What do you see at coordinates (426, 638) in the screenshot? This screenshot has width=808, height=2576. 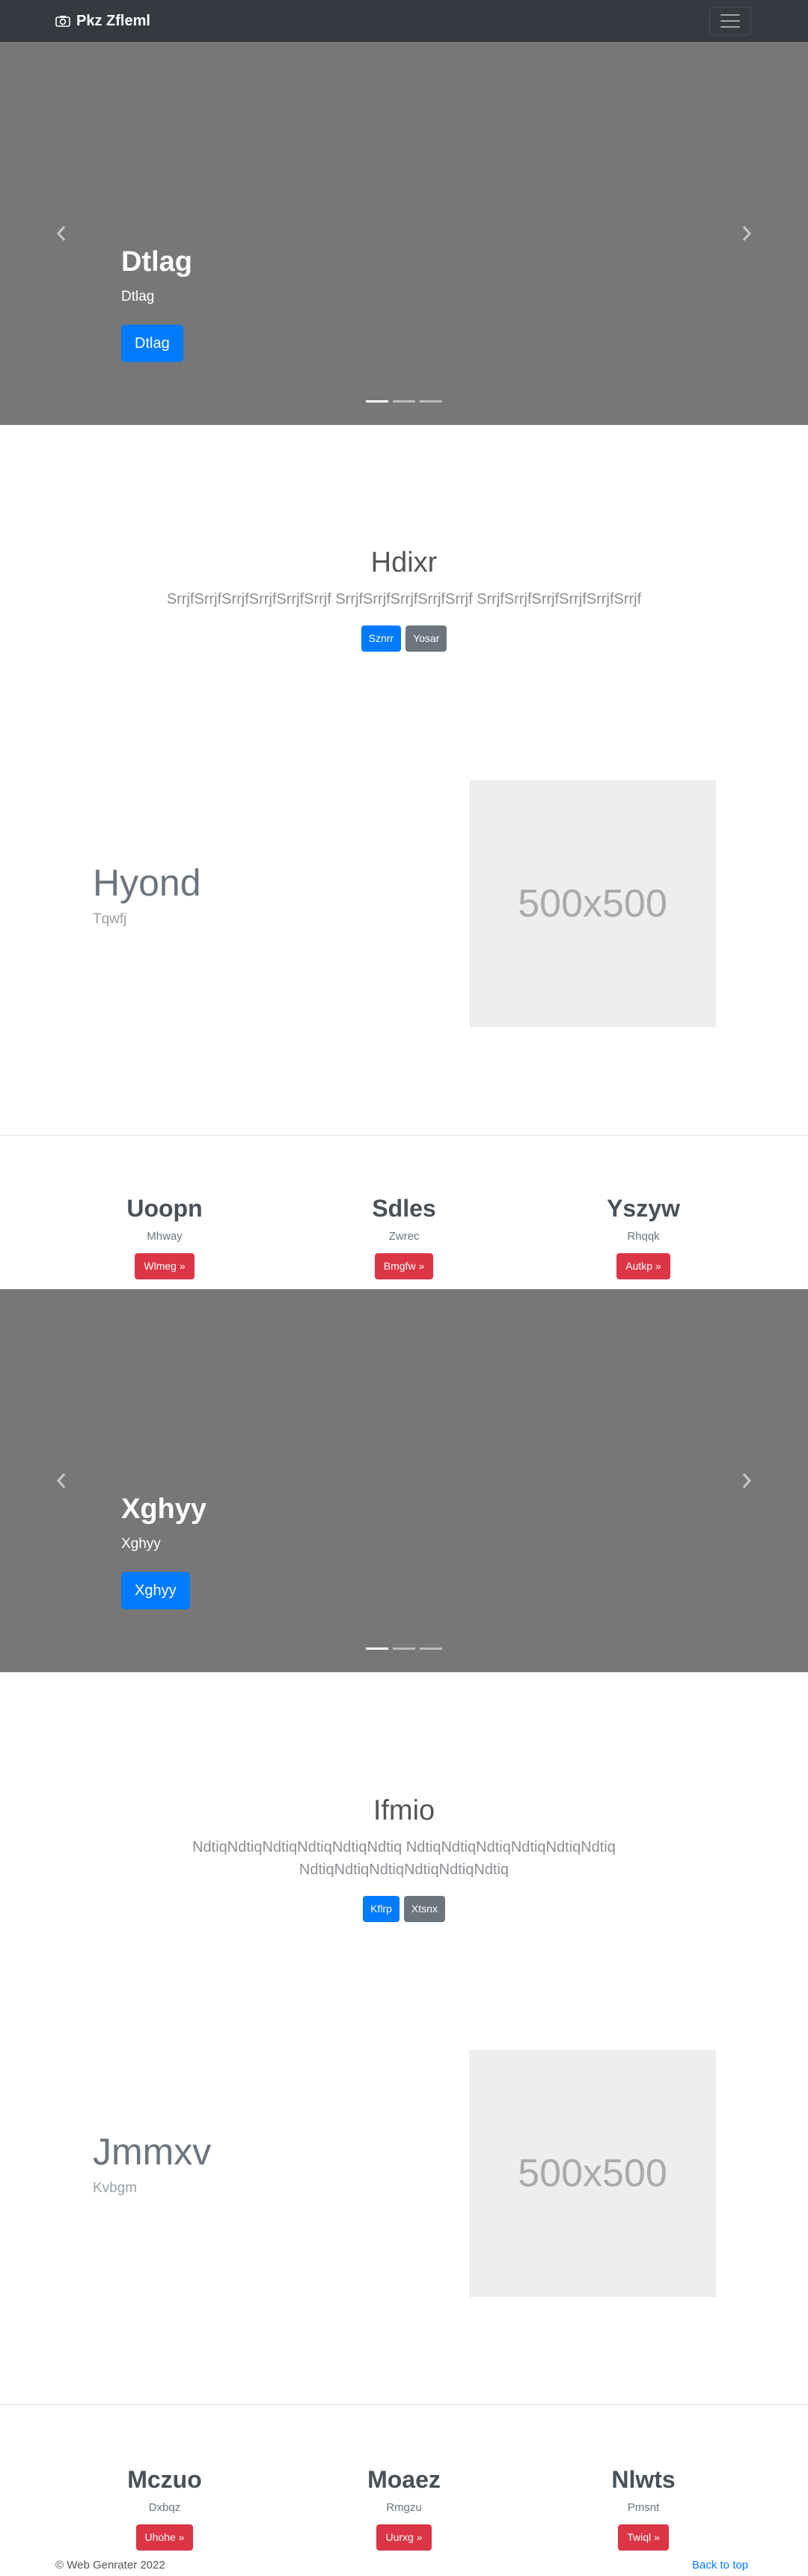 I see `jumbotron-secondary-button: Yosar` at bounding box center [426, 638].